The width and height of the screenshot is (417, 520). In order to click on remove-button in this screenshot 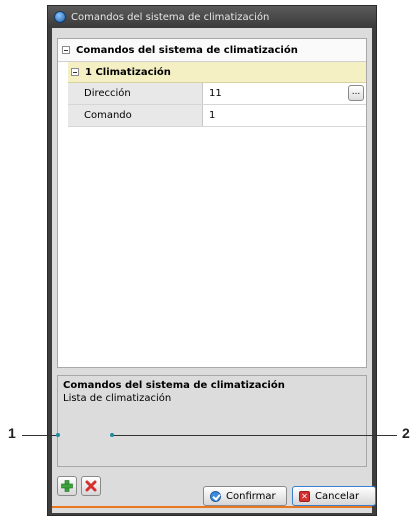, I will do `click(91, 486)`.